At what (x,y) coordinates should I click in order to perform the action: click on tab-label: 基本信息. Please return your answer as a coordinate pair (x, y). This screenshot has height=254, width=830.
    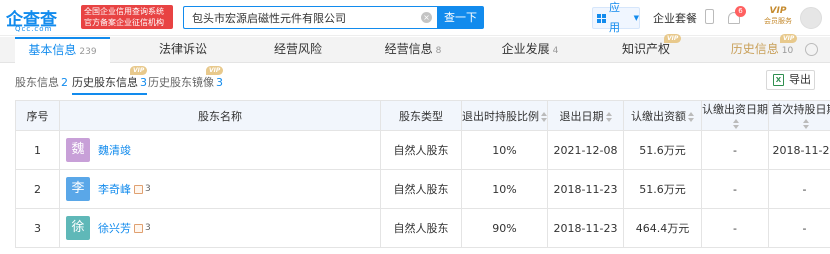
    Looking at the image, I should click on (52, 50).